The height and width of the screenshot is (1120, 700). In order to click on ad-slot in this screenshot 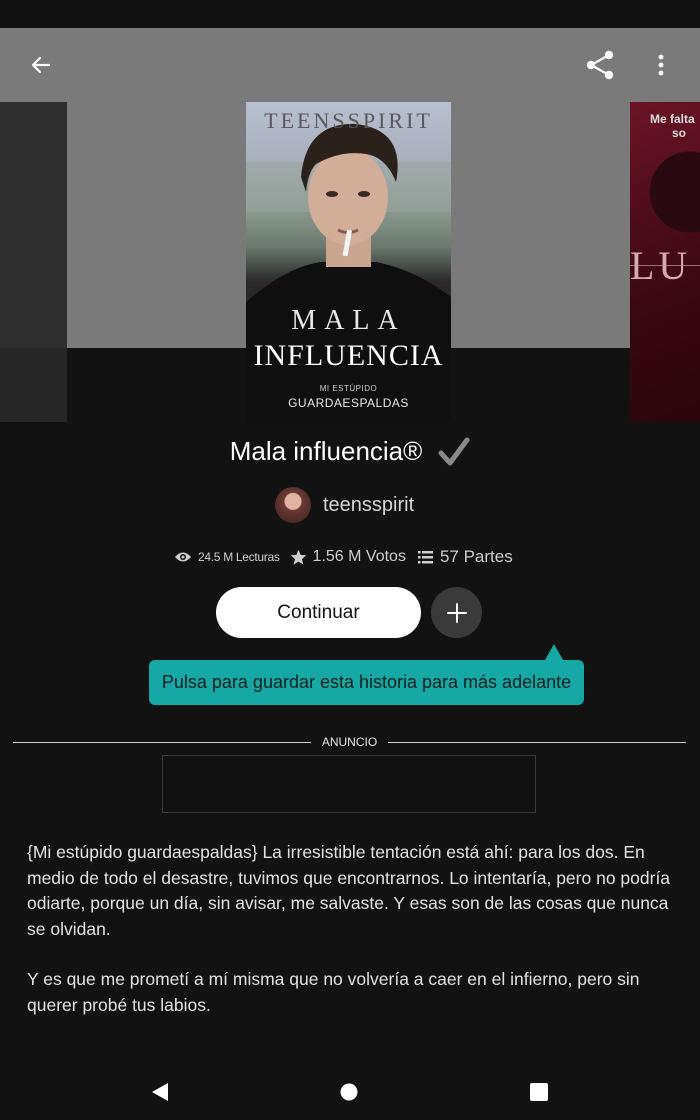, I will do `click(349, 784)`.